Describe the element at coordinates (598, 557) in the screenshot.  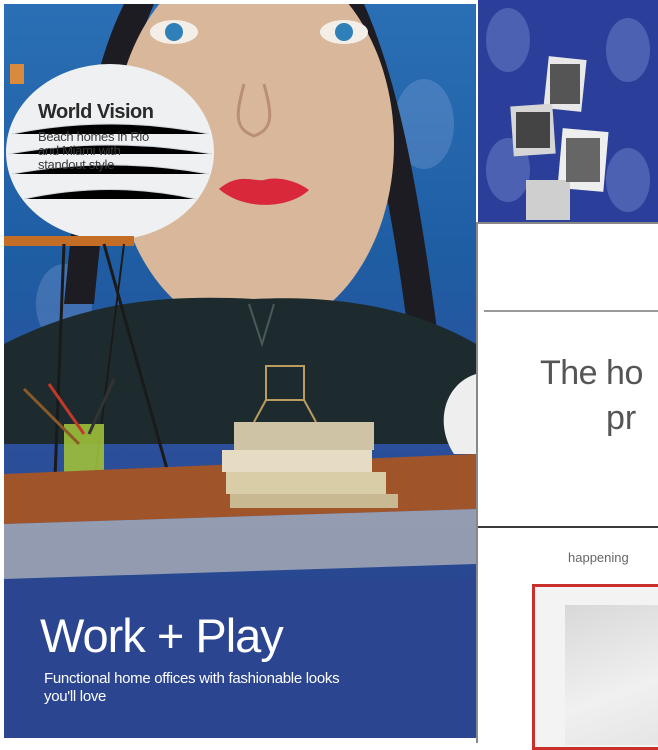
I see `section-label: happening` at that location.